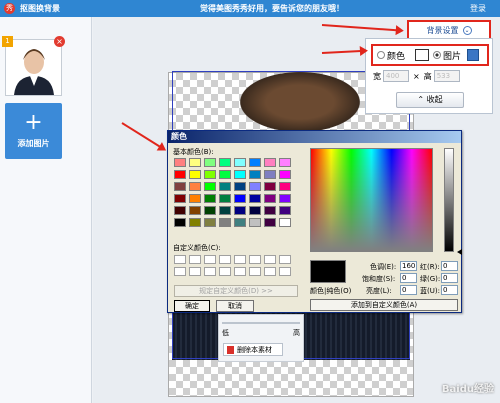 The height and width of the screenshot is (403, 500). Describe the element at coordinates (408, 290) in the screenshot. I see `luminance-input: 0` at that location.